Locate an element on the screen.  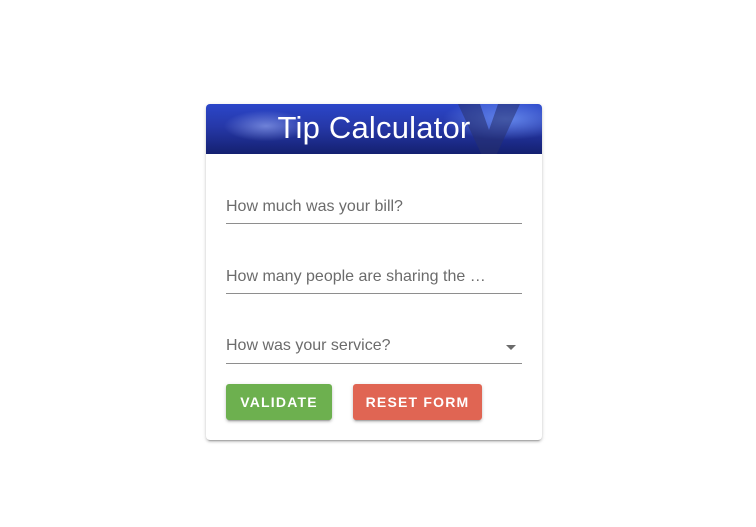
validate-button: VALIDATE is located at coordinates (279, 402).